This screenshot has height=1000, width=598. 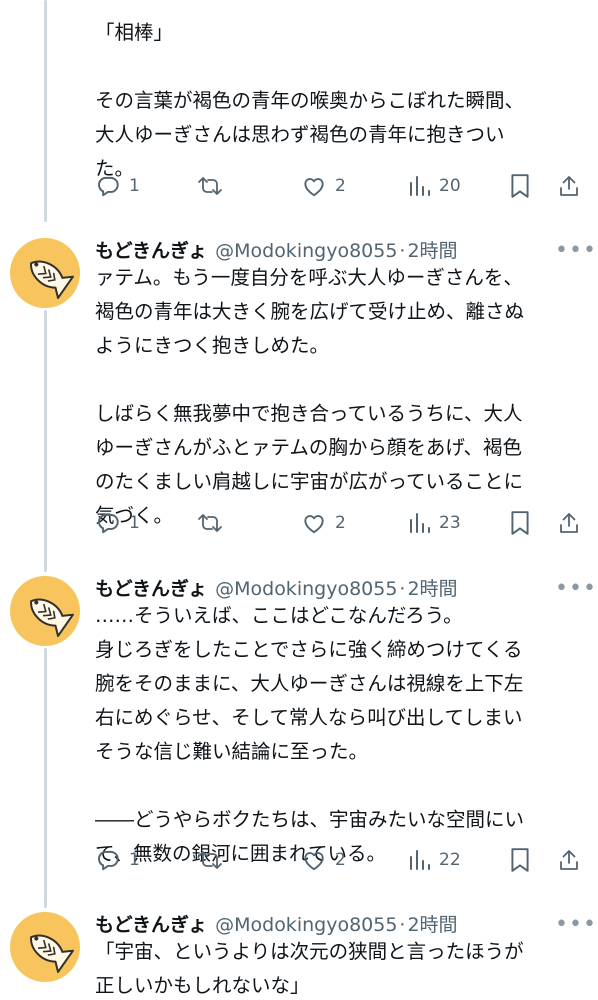 I want to click on tweet-text-line: そうな信じ難い結論に至った。, so click(x=232, y=751).